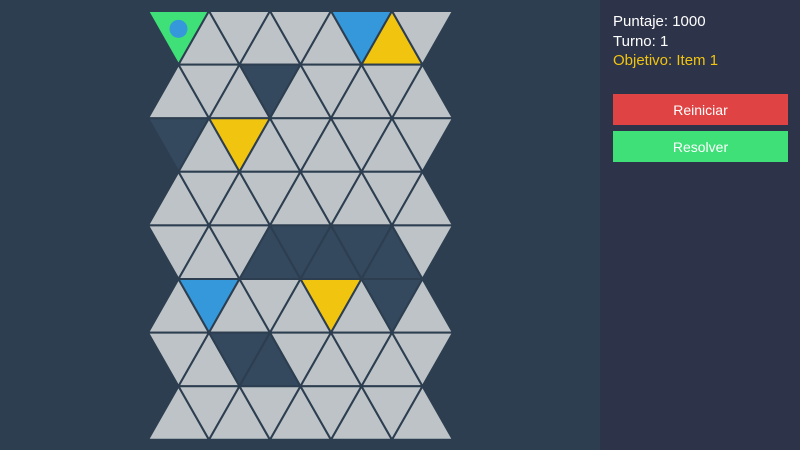 The height and width of the screenshot is (450, 800). What do you see at coordinates (700, 109) in the screenshot?
I see `restart-button: Reiniciar` at bounding box center [700, 109].